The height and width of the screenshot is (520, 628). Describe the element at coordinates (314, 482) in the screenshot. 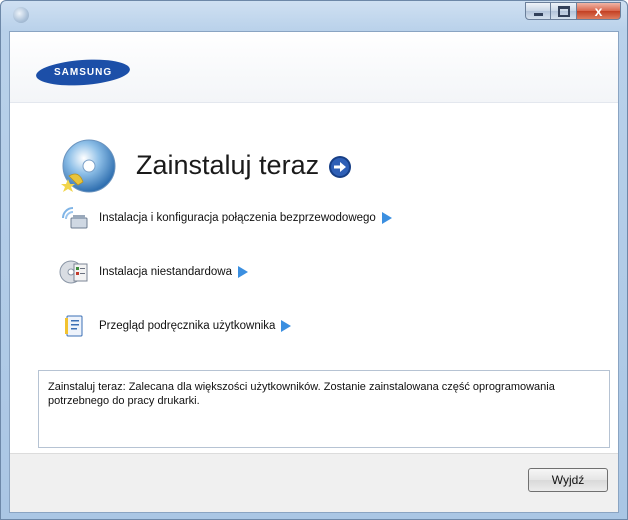

I see `footer-bar: Wyjdź` at that location.